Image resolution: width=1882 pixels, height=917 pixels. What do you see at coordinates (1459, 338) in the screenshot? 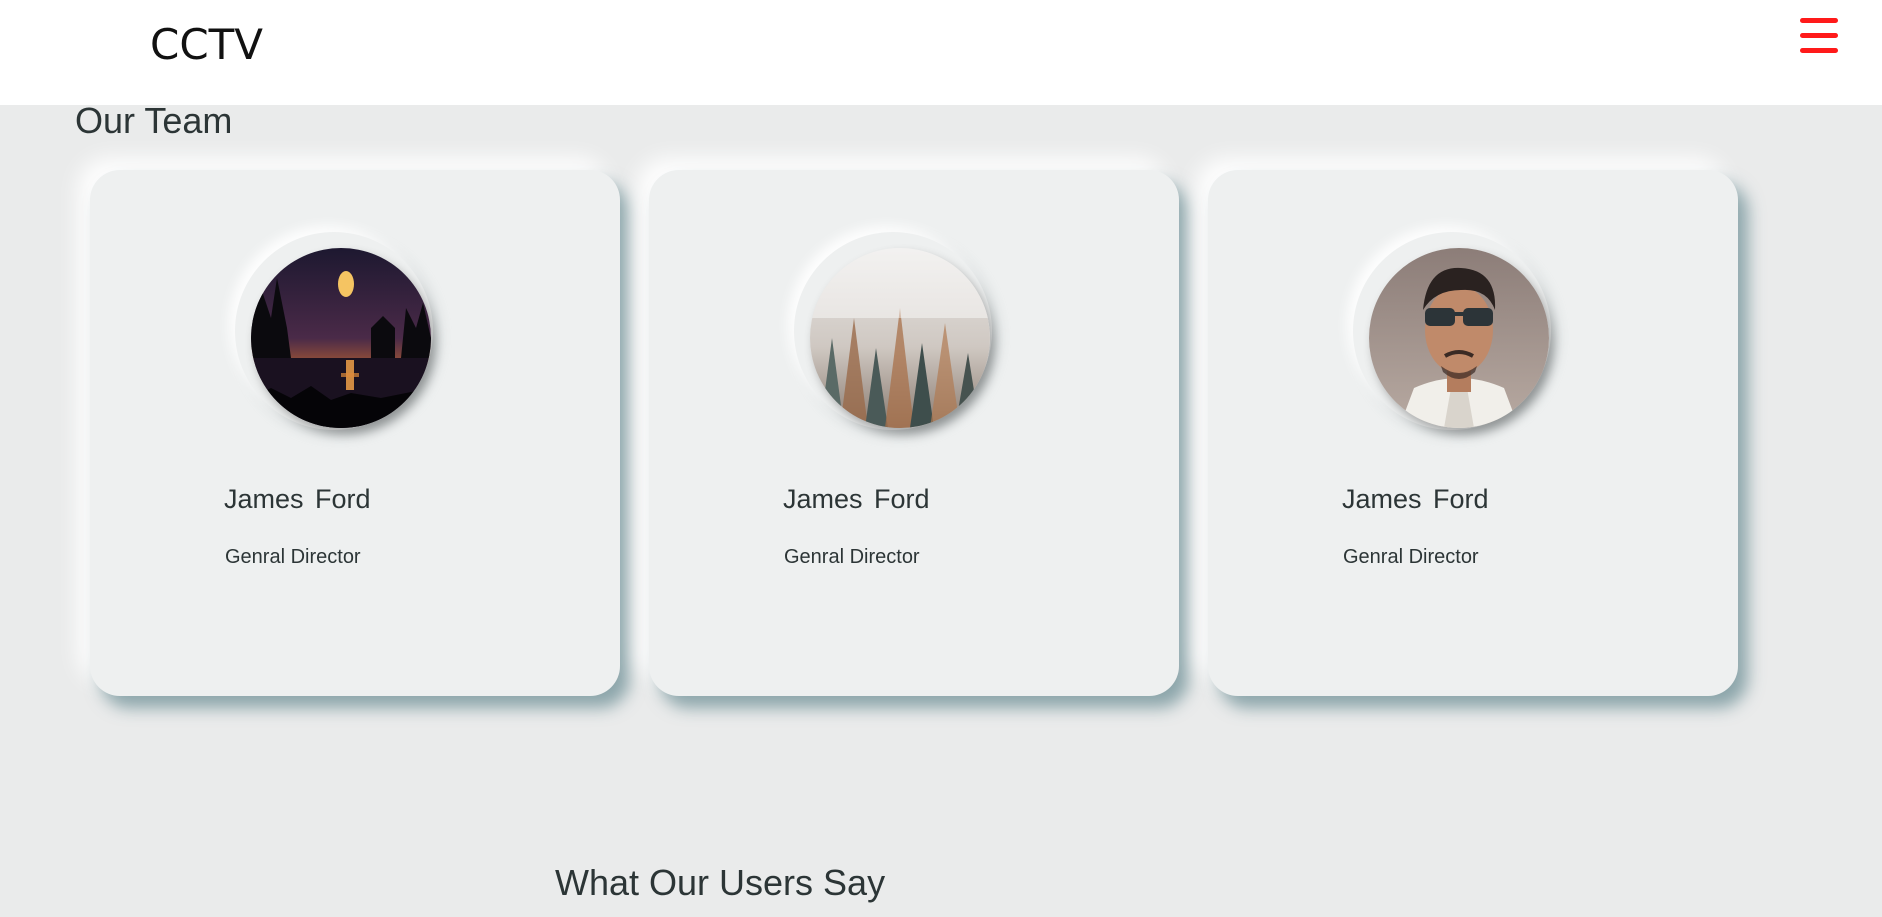
I see `man-with-sunglasses-photo` at bounding box center [1459, 338].